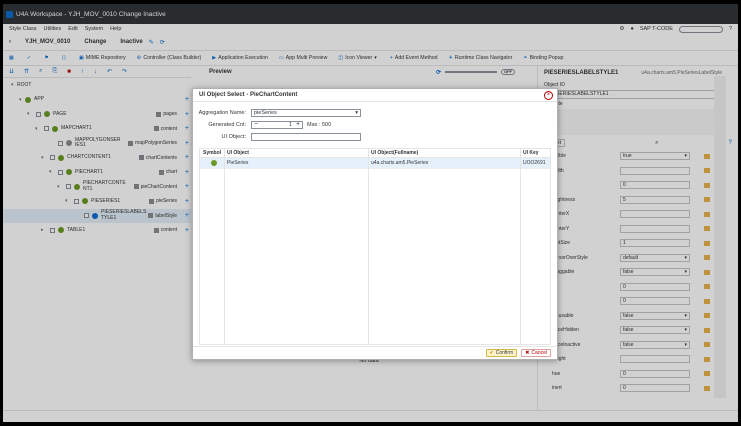  What do you see at coordinates (548, 95) in the screenshot?
I see `close-icon: ×` at bounding box center [548, 95].